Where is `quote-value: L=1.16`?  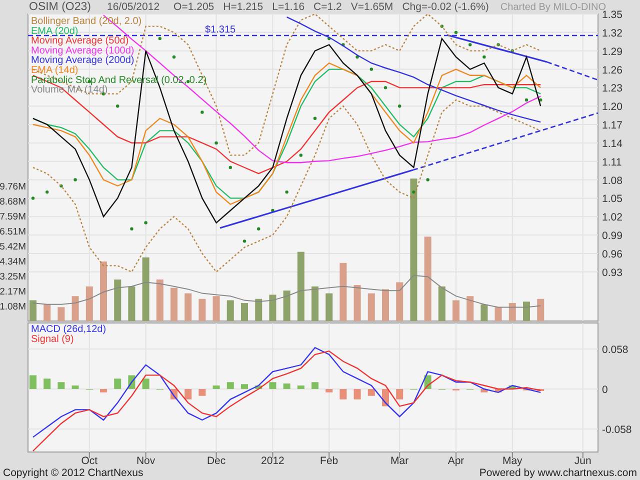
quote-value: L=1.16 is located at coordinates (288, 7).